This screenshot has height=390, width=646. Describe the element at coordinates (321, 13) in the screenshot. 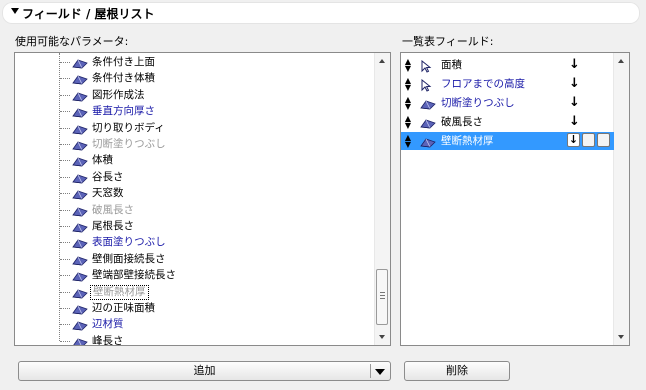

I see `section-header: フィールド / 屋根リスト` at that location.